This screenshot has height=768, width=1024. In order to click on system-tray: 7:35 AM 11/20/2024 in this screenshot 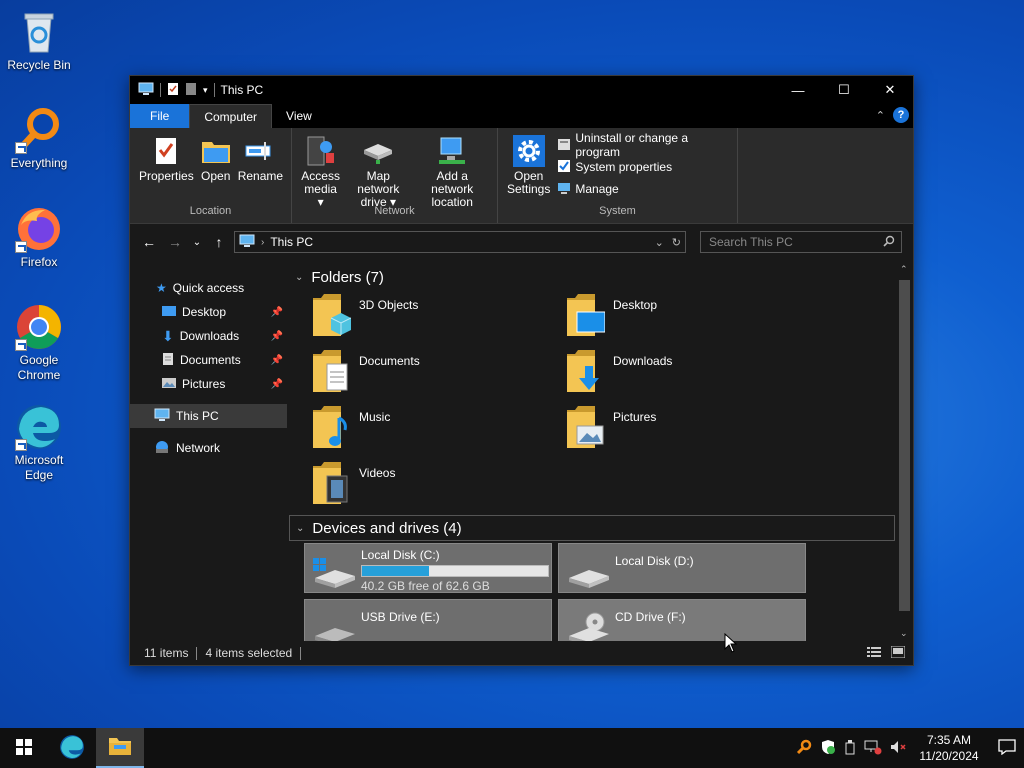, I will do `click(910, 748)`.